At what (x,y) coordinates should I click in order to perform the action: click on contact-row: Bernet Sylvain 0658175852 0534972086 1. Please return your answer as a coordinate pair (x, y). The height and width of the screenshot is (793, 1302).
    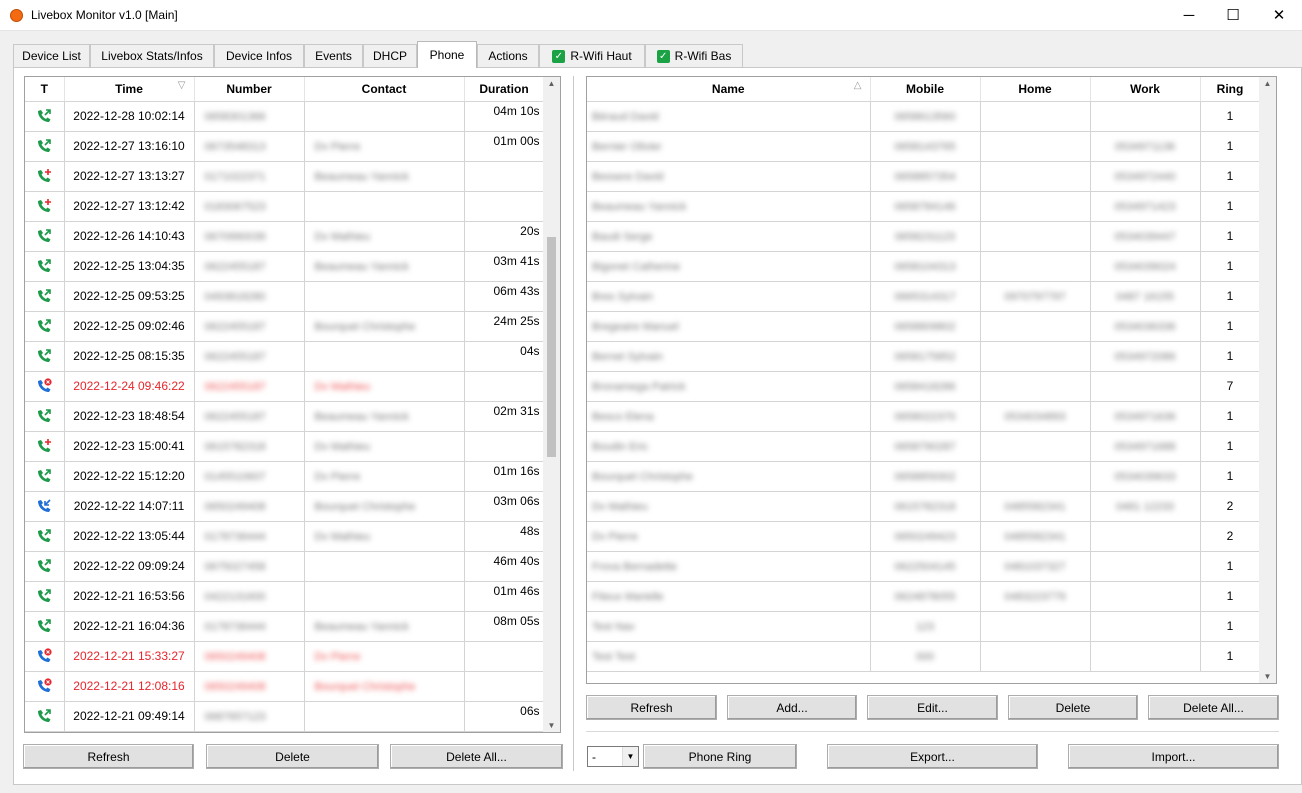
    Looking at the image, I should click on (924, 356).